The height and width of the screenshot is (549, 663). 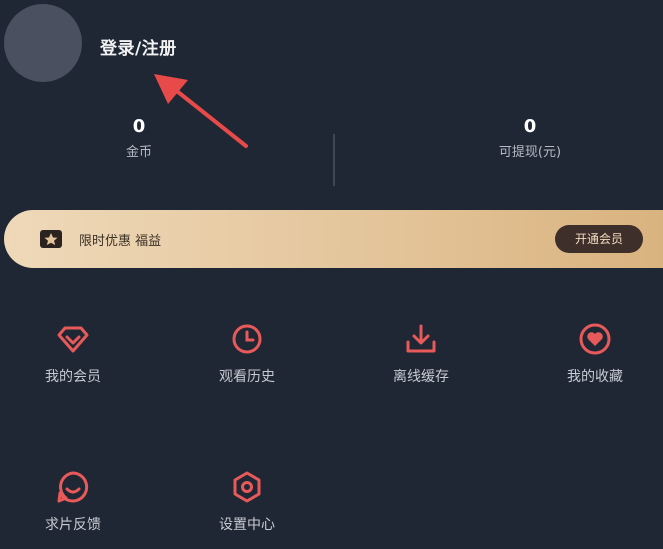 What do you see at coordinates (247, 487) in the screenshot?
I see `settings-icon` at bounding box center [247, 487].